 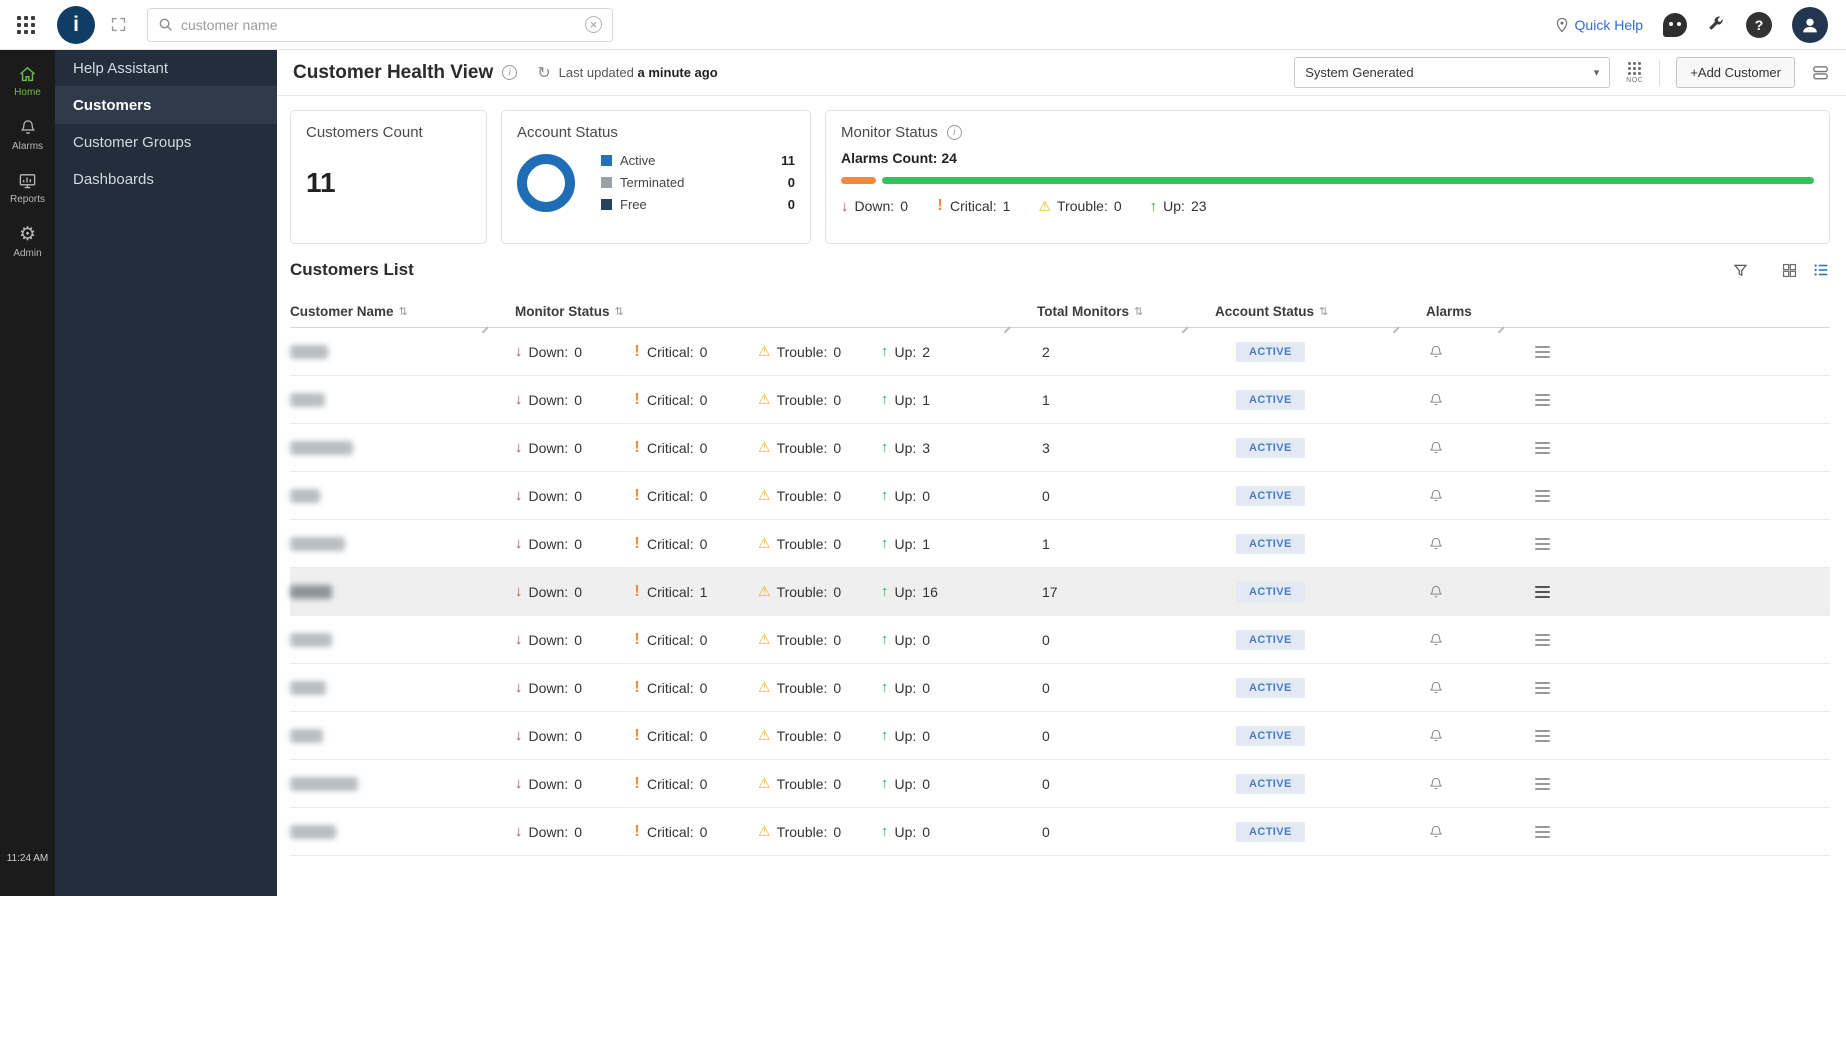 What do you see at coordinates (1759, 24) in the screenshot?
I see `help-icon: ?` at bounding box center [1759, 24].